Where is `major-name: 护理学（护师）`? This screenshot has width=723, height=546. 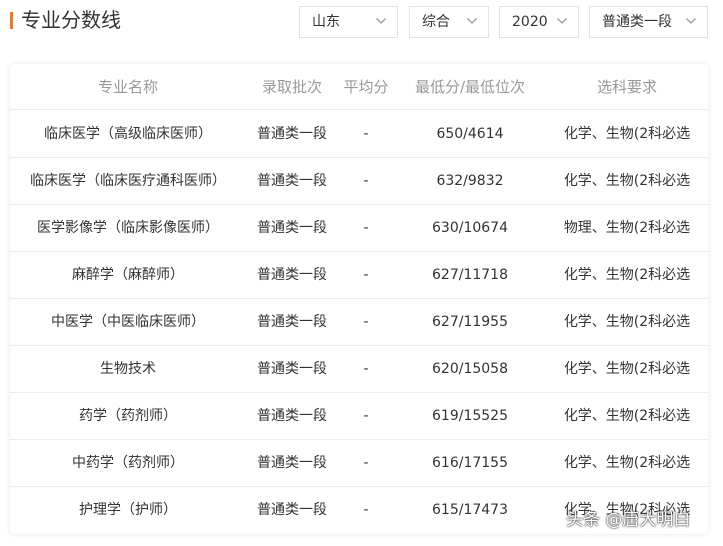
major-name: 护理学（护师） is located at coordinates (128, 510).